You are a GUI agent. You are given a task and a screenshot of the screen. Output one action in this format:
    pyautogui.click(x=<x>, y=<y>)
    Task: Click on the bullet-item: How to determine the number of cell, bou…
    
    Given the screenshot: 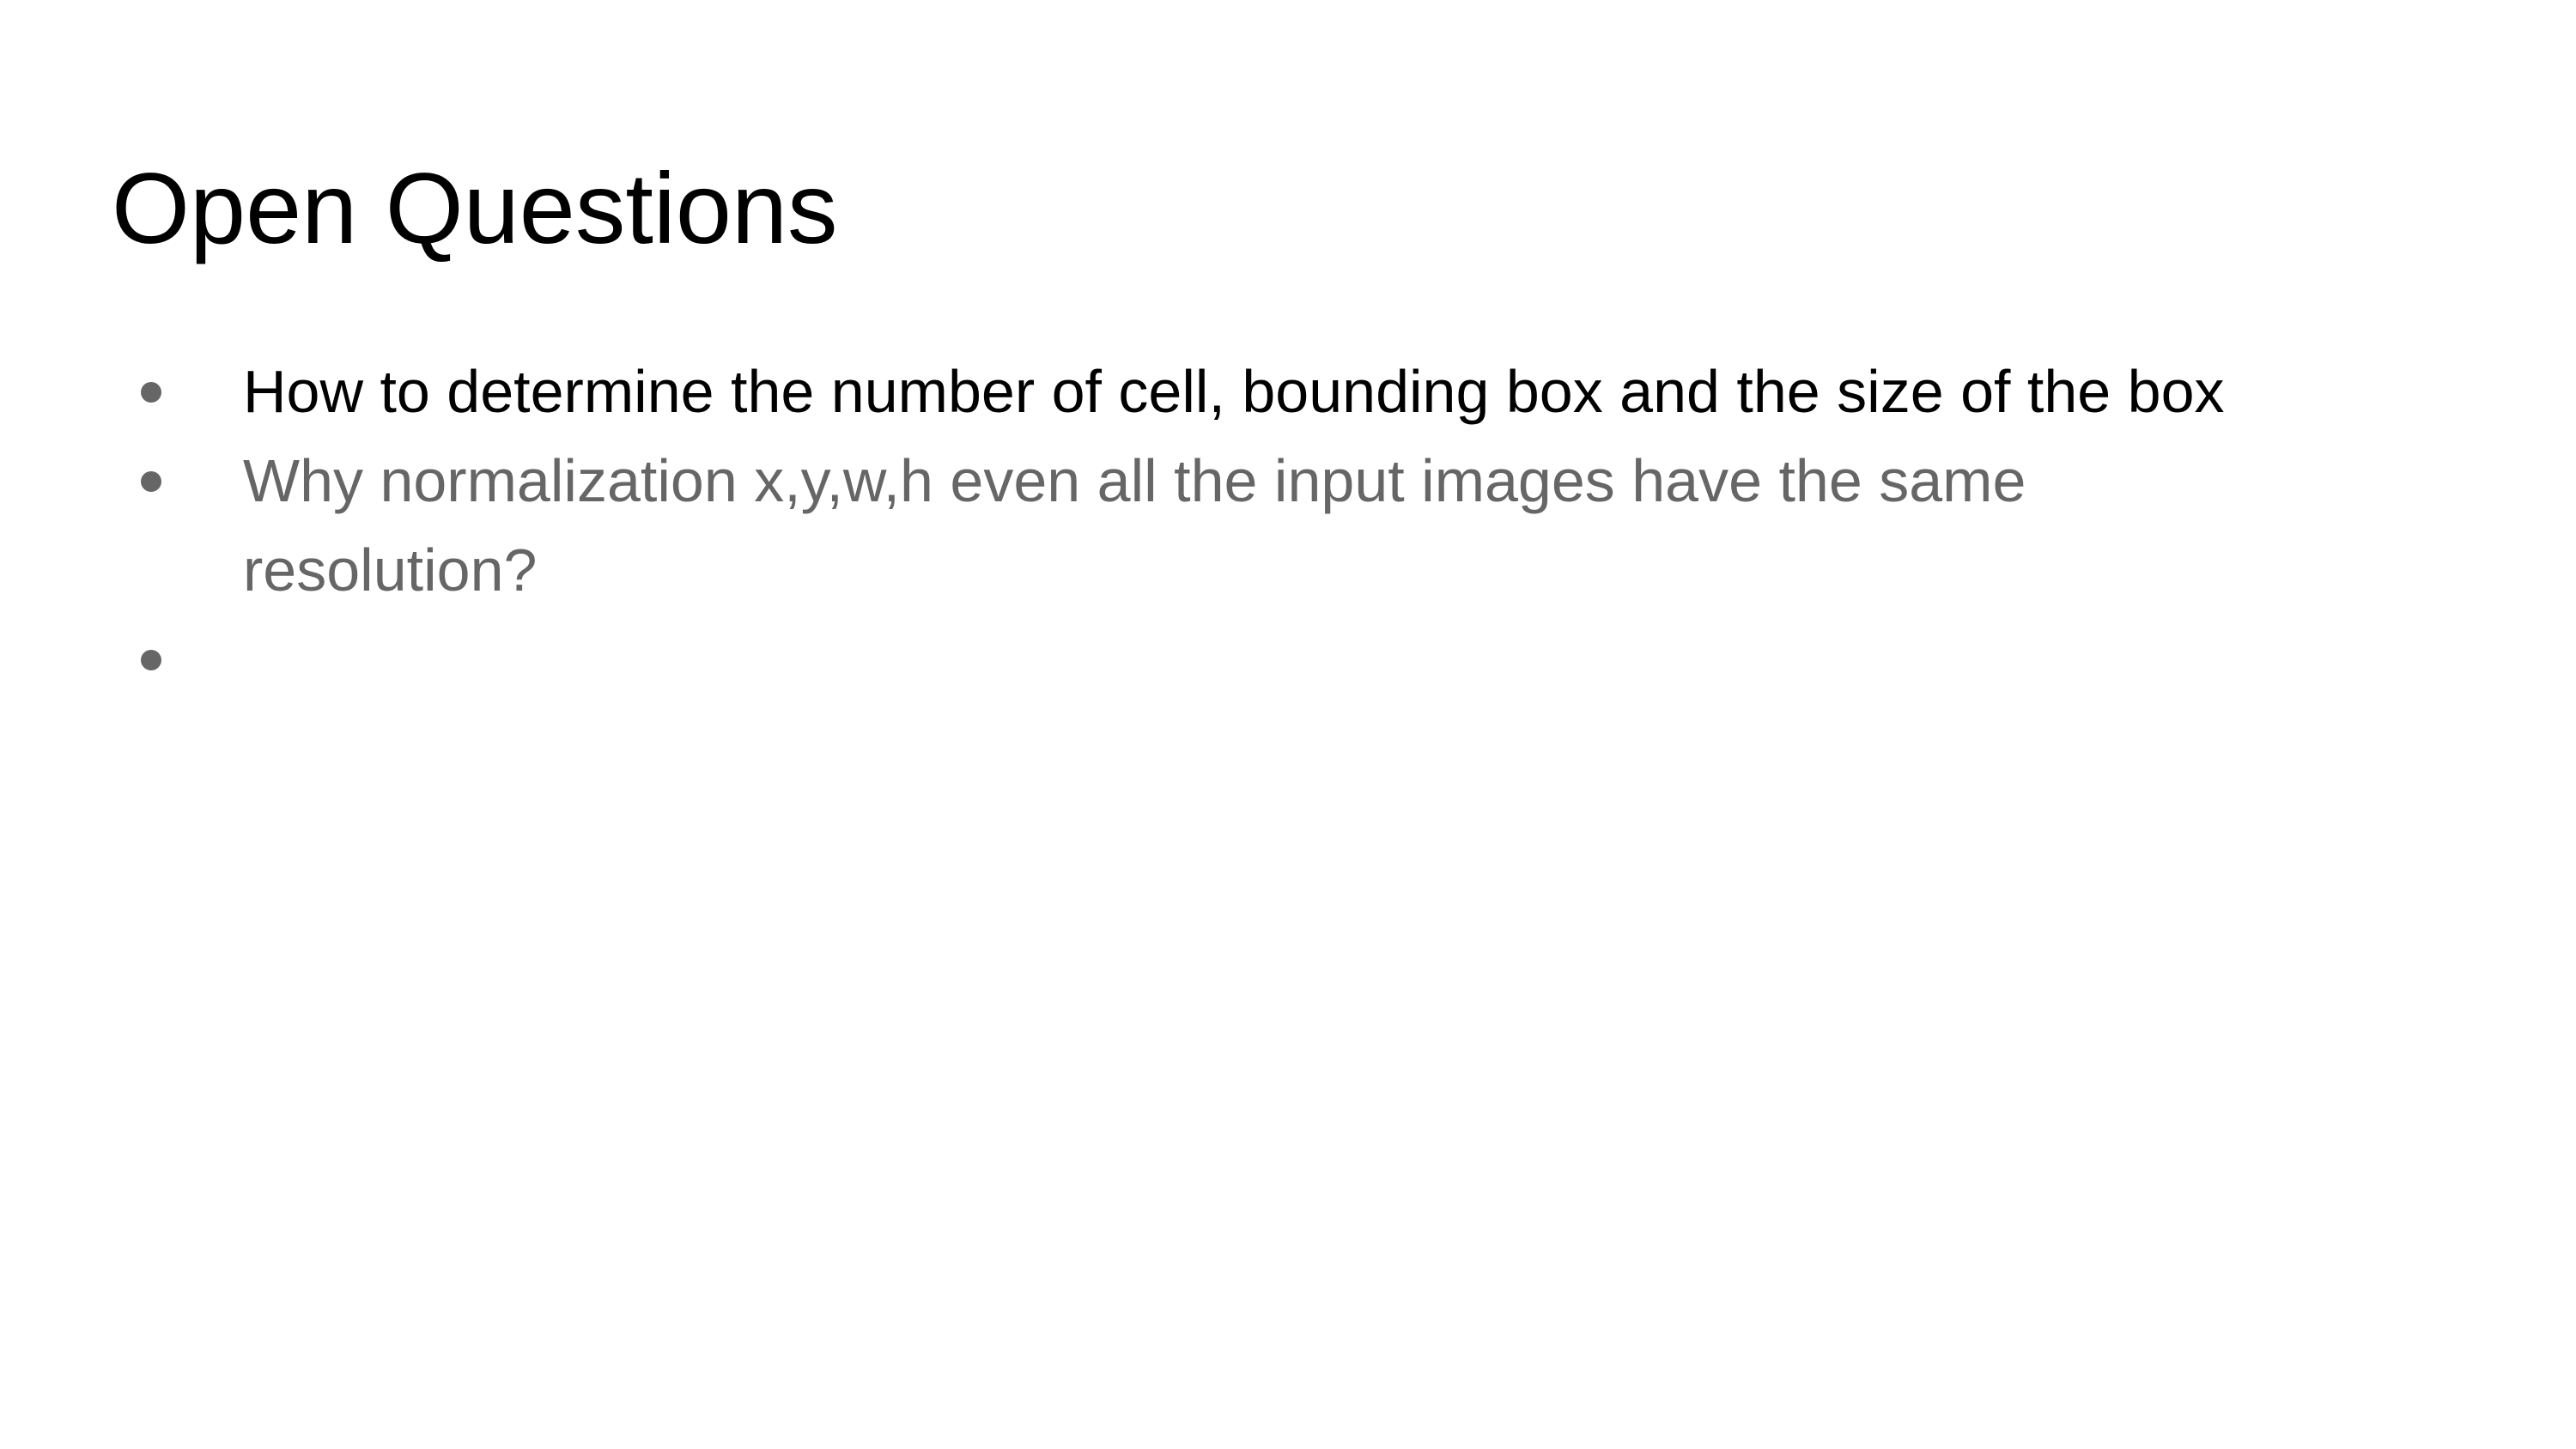 What is the action you would take?
    pyautogui.click(x=1186, y=391)
    